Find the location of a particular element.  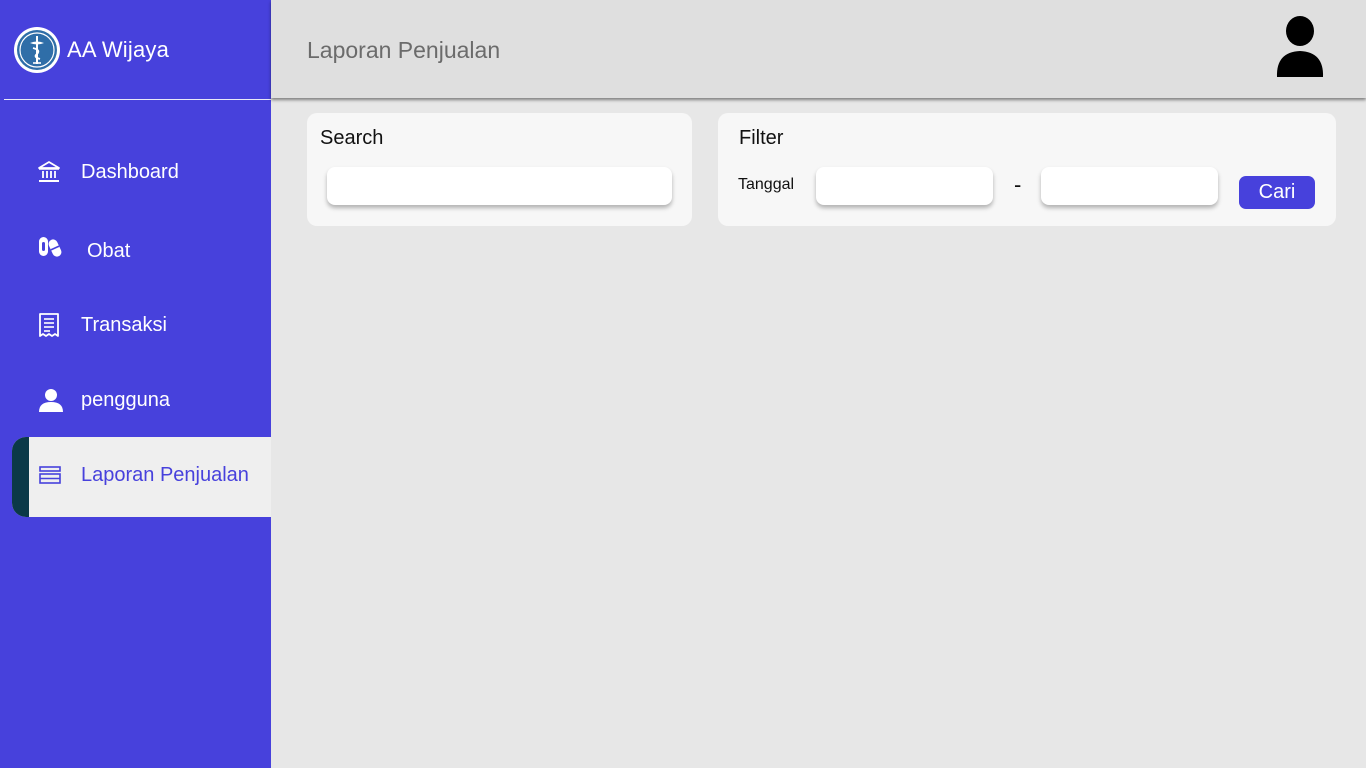

sidebar-item-label: Laporan Penjualan is located at coordinates (165, 475).